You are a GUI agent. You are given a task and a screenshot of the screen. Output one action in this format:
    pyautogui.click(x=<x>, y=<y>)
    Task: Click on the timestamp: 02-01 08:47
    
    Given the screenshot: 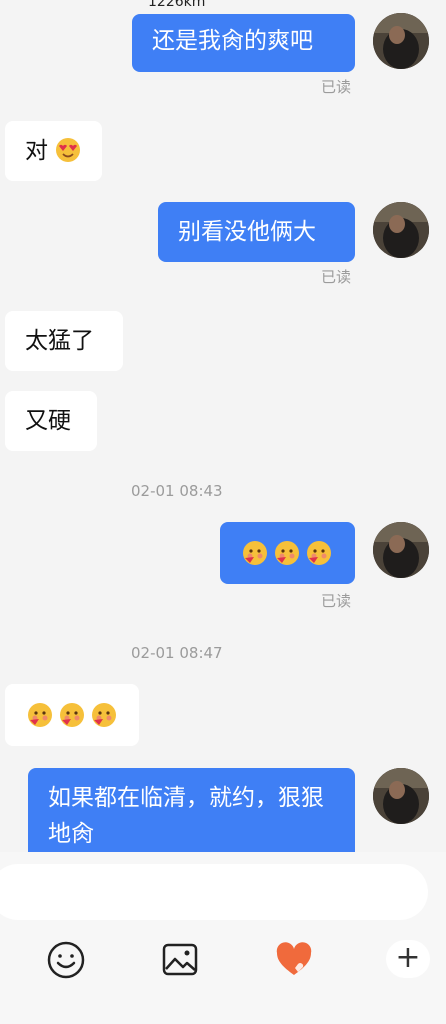 What is the action you would take?
    pyautogui.click(x=177, y=653)
    